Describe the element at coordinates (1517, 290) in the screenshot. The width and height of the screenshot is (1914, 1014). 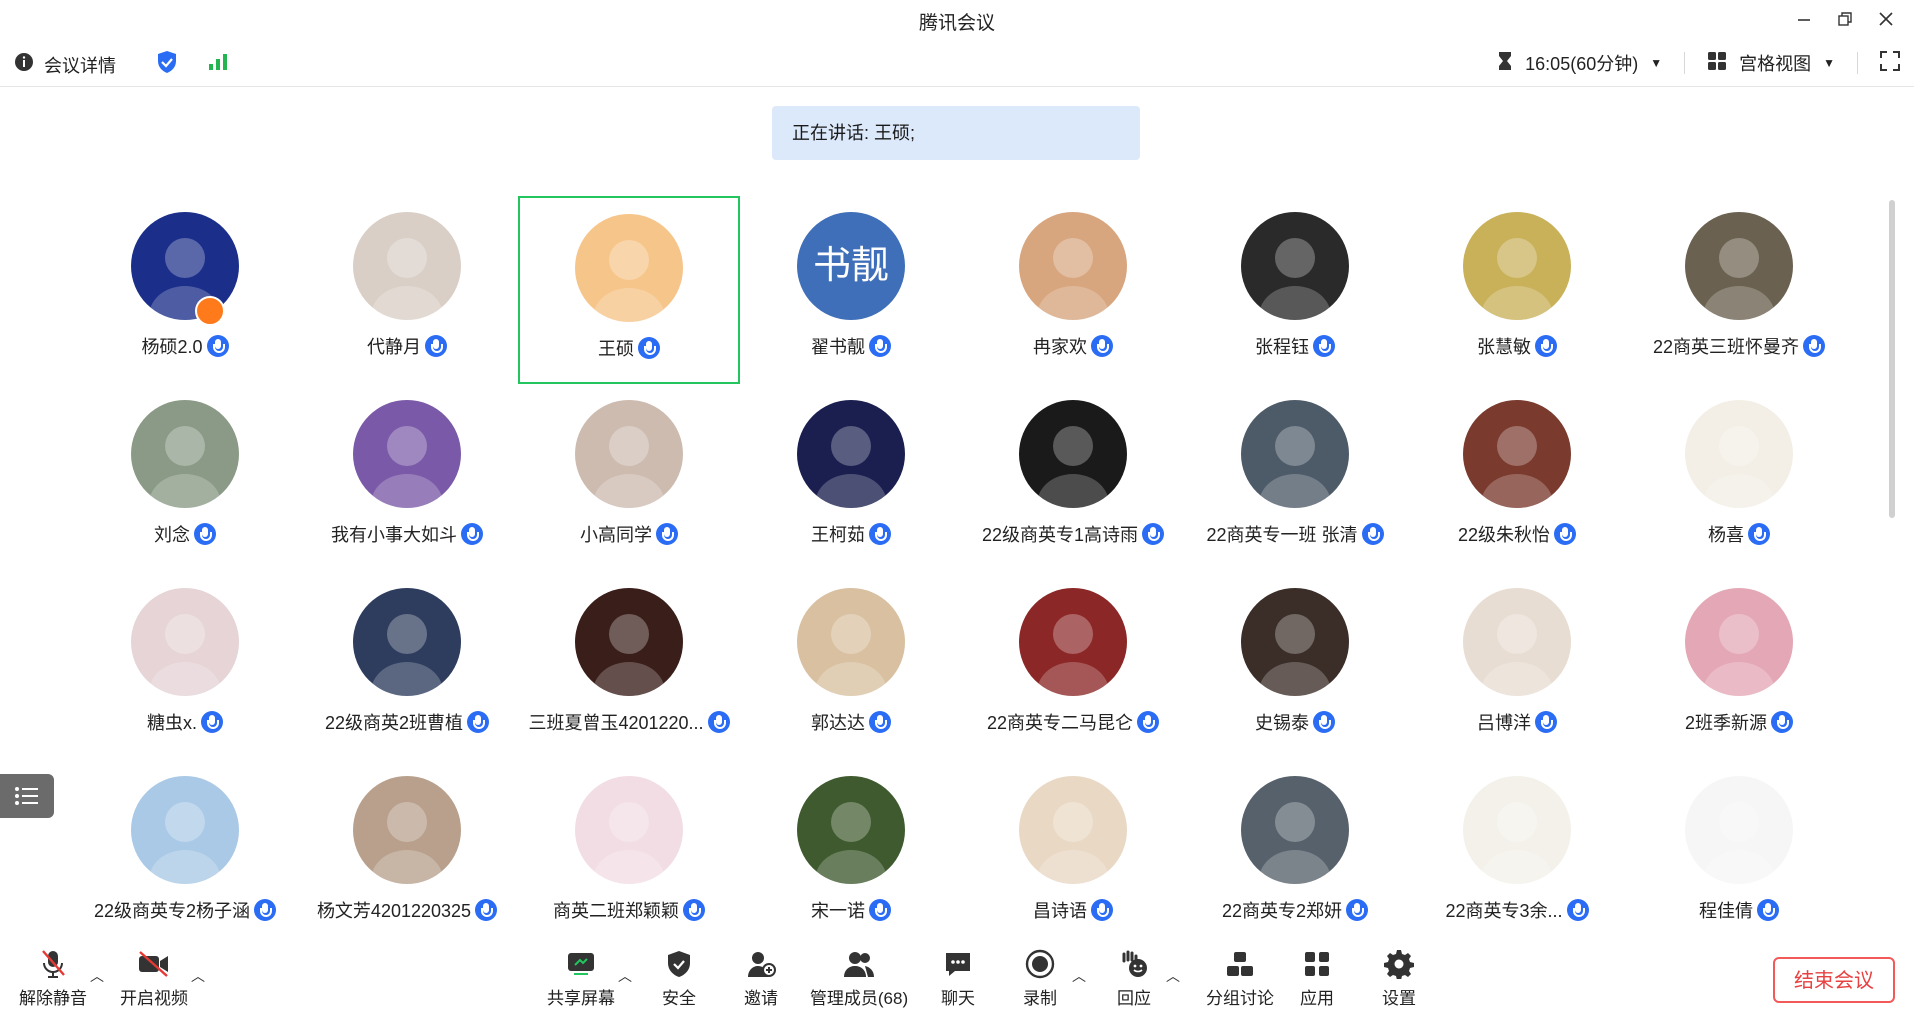
I see `participant-tile: 张慧敏` at that location.